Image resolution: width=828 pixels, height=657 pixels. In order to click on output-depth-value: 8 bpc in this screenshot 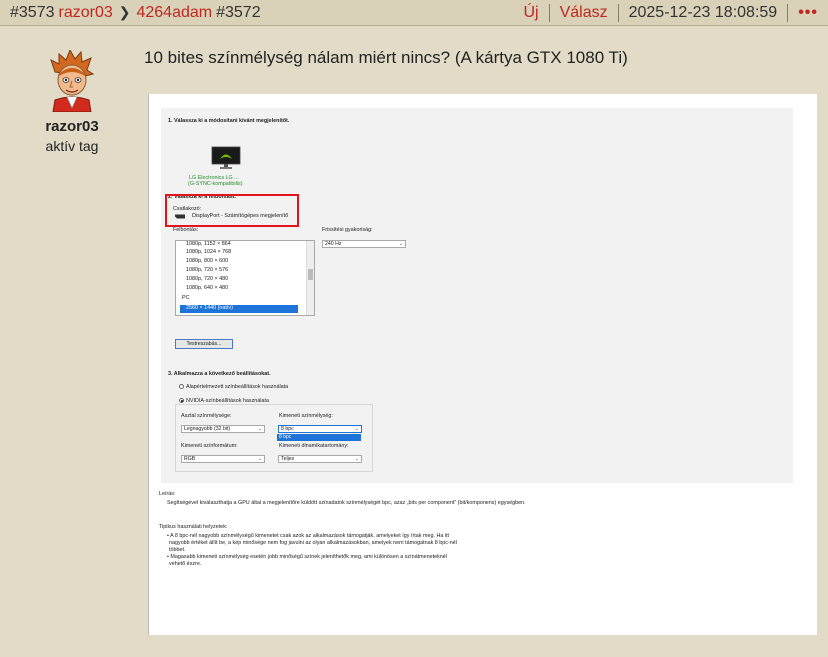, I will do `click(287, 429)`.